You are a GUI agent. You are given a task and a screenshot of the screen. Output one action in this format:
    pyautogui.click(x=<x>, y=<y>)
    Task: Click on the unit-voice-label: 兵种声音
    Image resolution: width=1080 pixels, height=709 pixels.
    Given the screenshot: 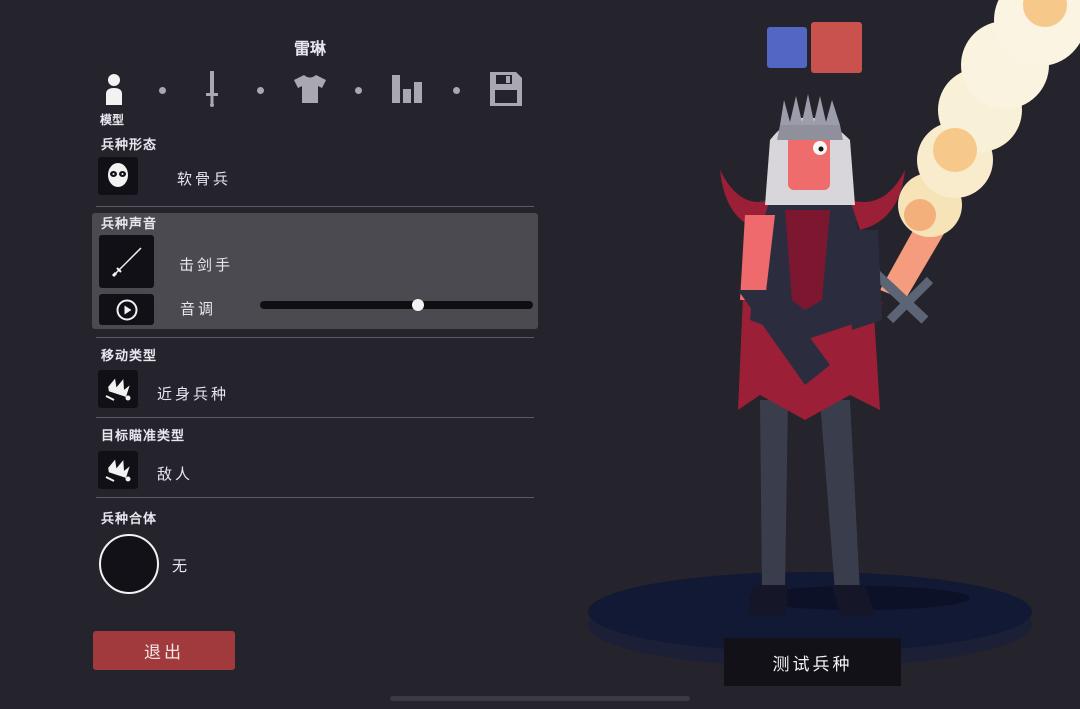 What is the action you would take?
    pyautogui.click(x=129, y=224)
    